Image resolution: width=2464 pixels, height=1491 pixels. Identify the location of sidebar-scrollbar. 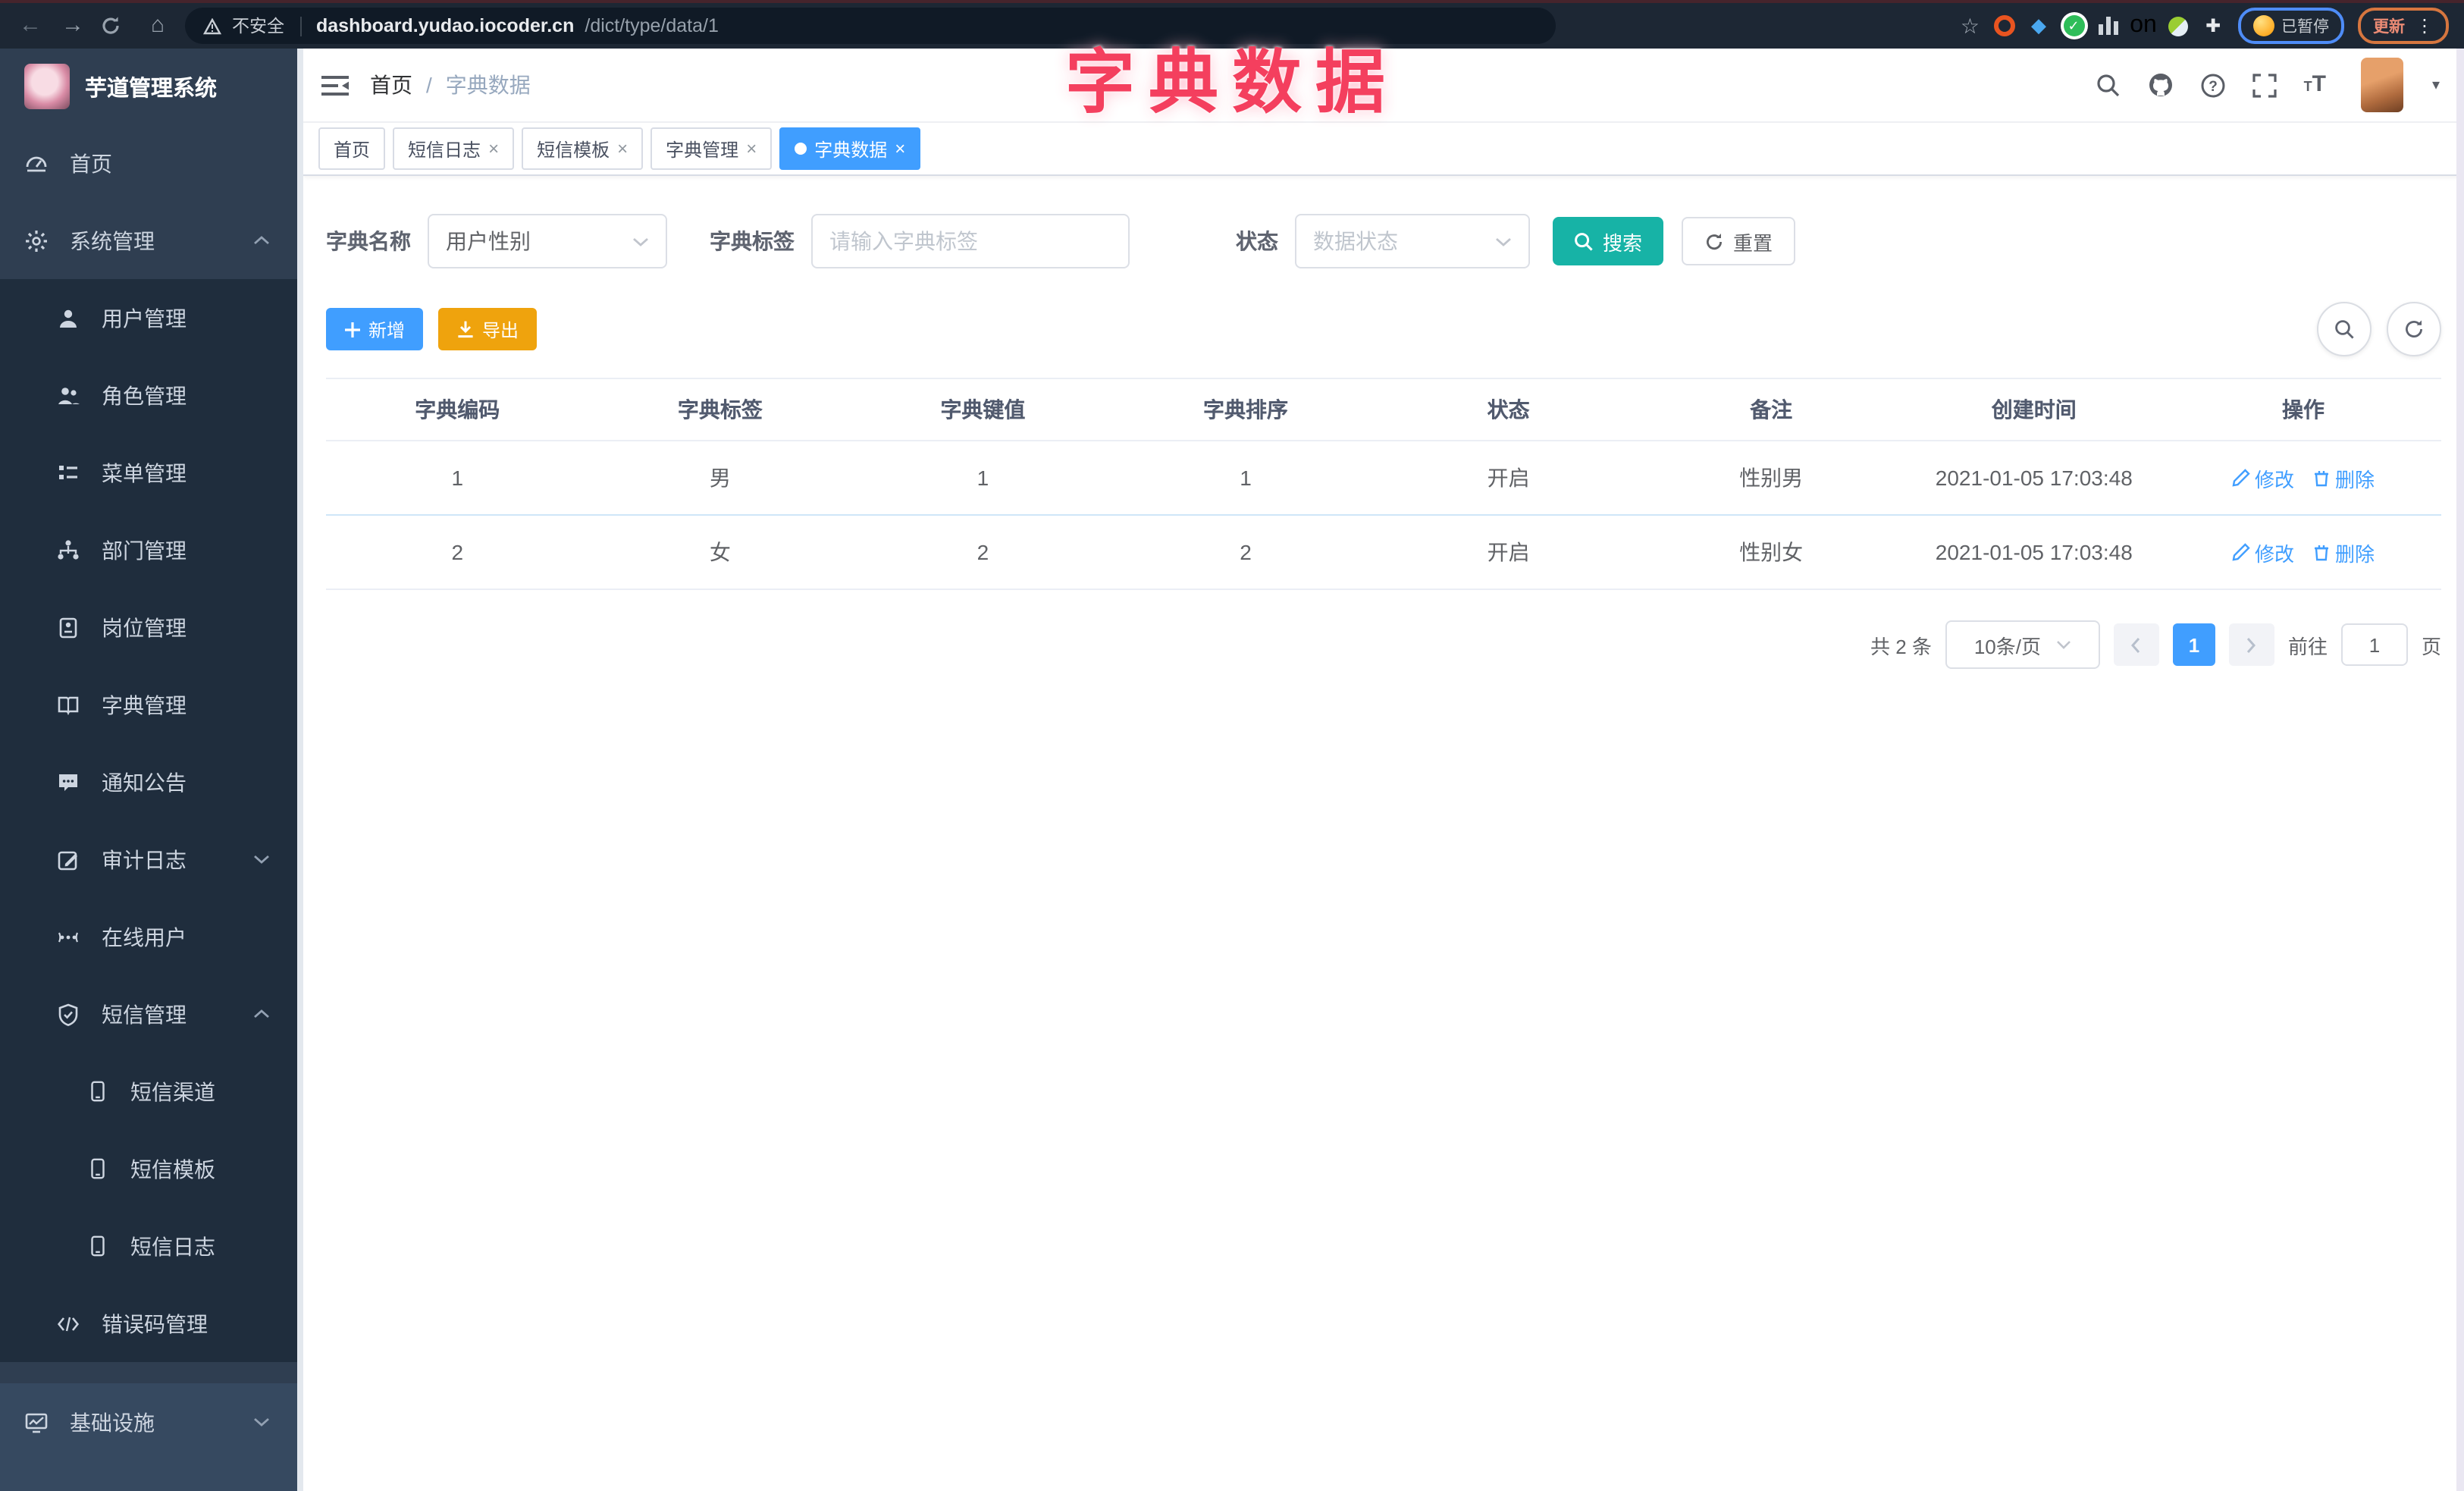
(300, 770).